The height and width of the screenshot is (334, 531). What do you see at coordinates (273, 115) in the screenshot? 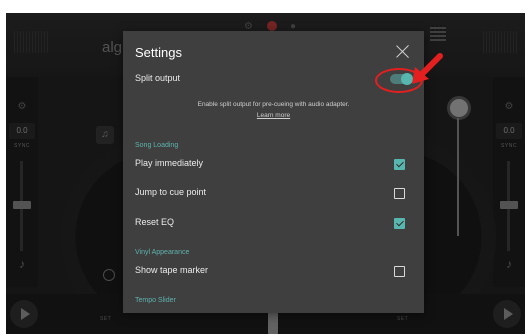
I see `learn-more-link: Learn more` at bounding box center [273, 115].